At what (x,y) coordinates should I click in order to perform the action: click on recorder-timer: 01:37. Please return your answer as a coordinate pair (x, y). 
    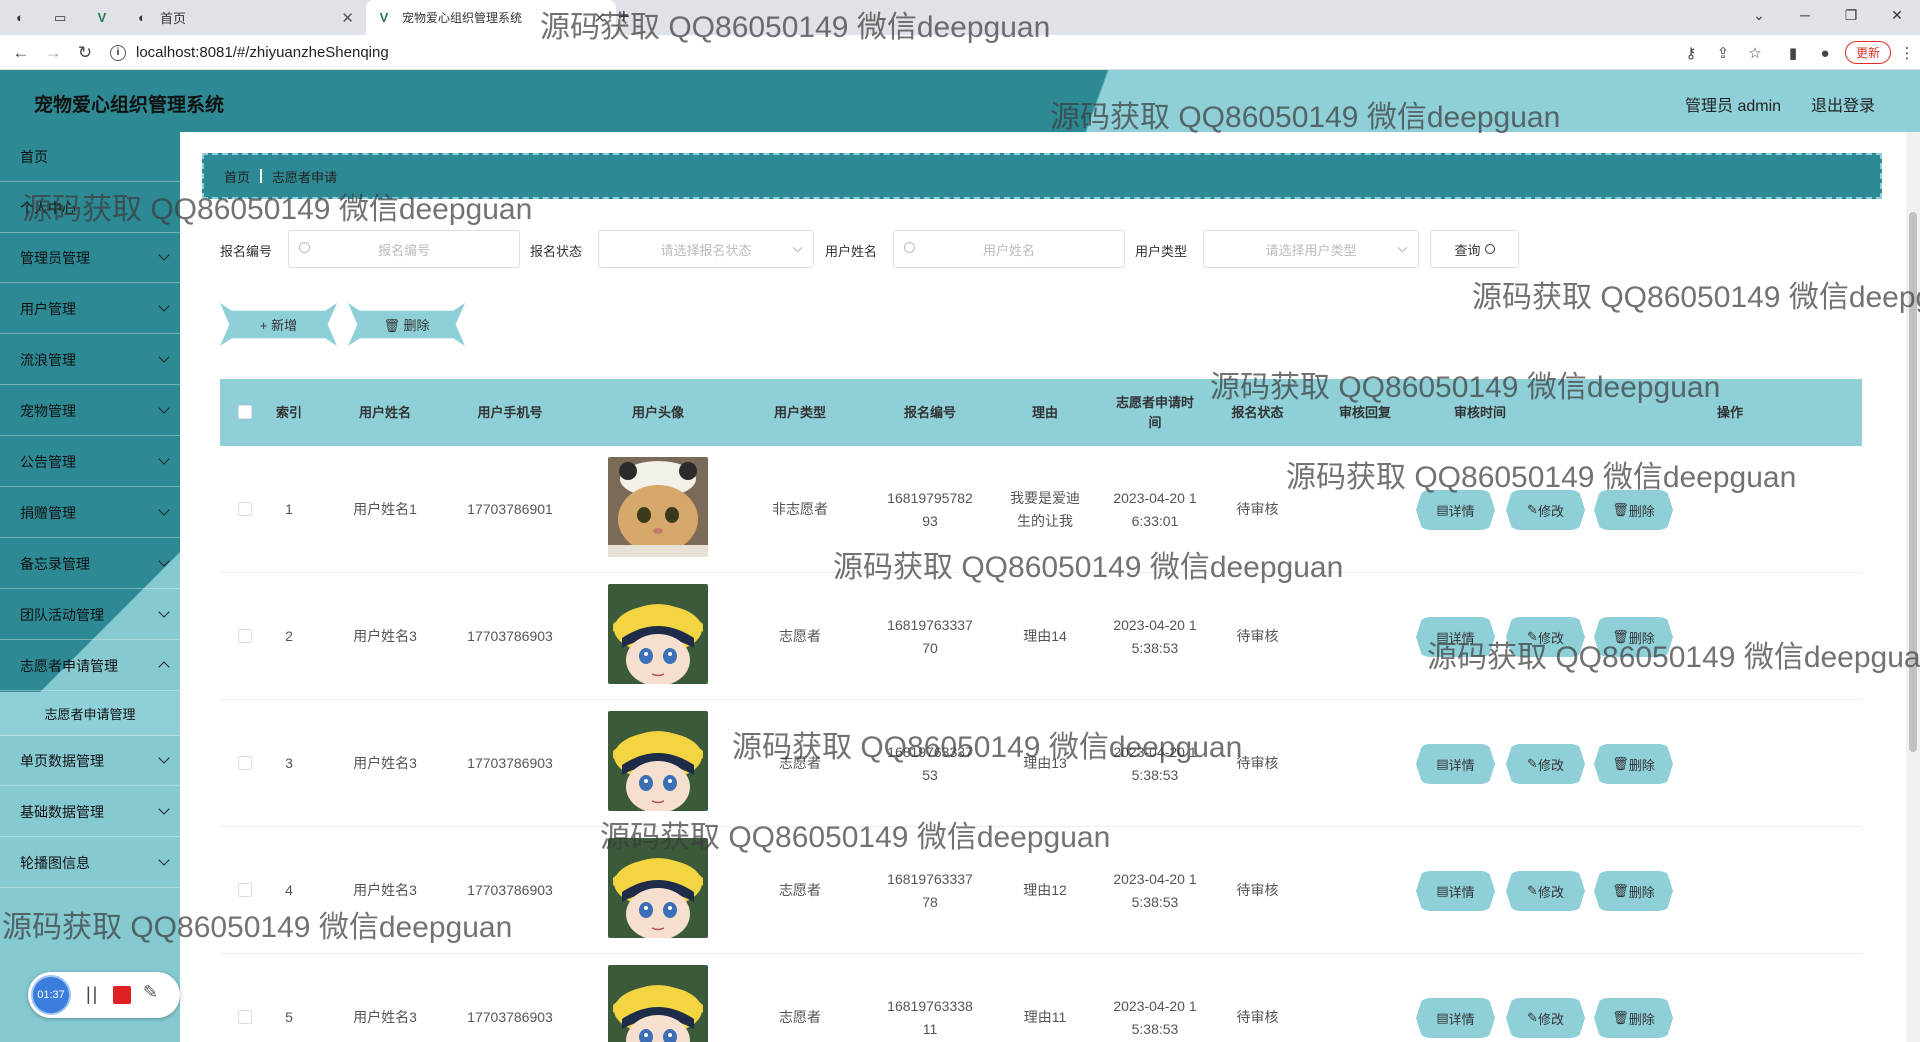
    Looking at the image, I should click on (51, 995).